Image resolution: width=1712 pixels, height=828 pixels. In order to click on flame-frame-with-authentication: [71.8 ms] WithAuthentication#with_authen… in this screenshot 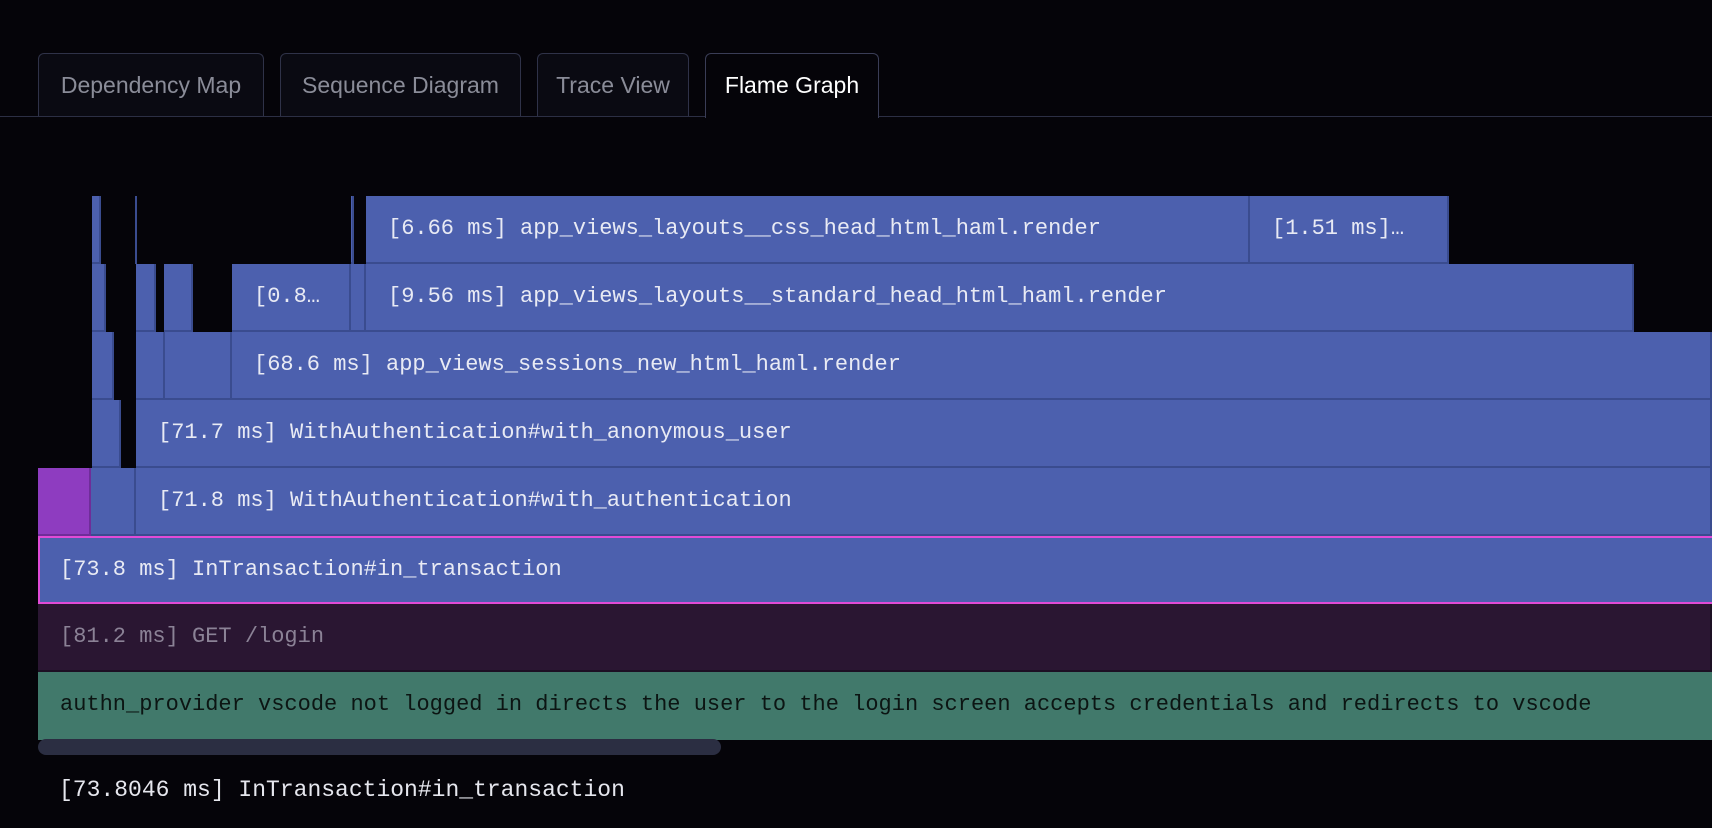, I will do `click(924, 502)`.